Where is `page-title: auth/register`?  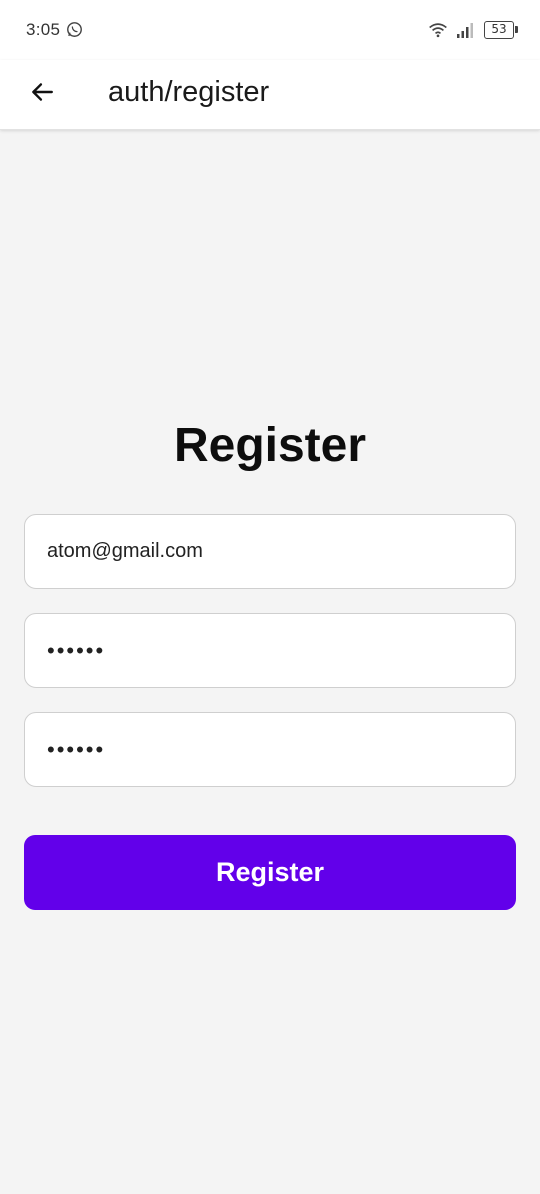
page-title: auth/register is located at coordinates (189, 92).